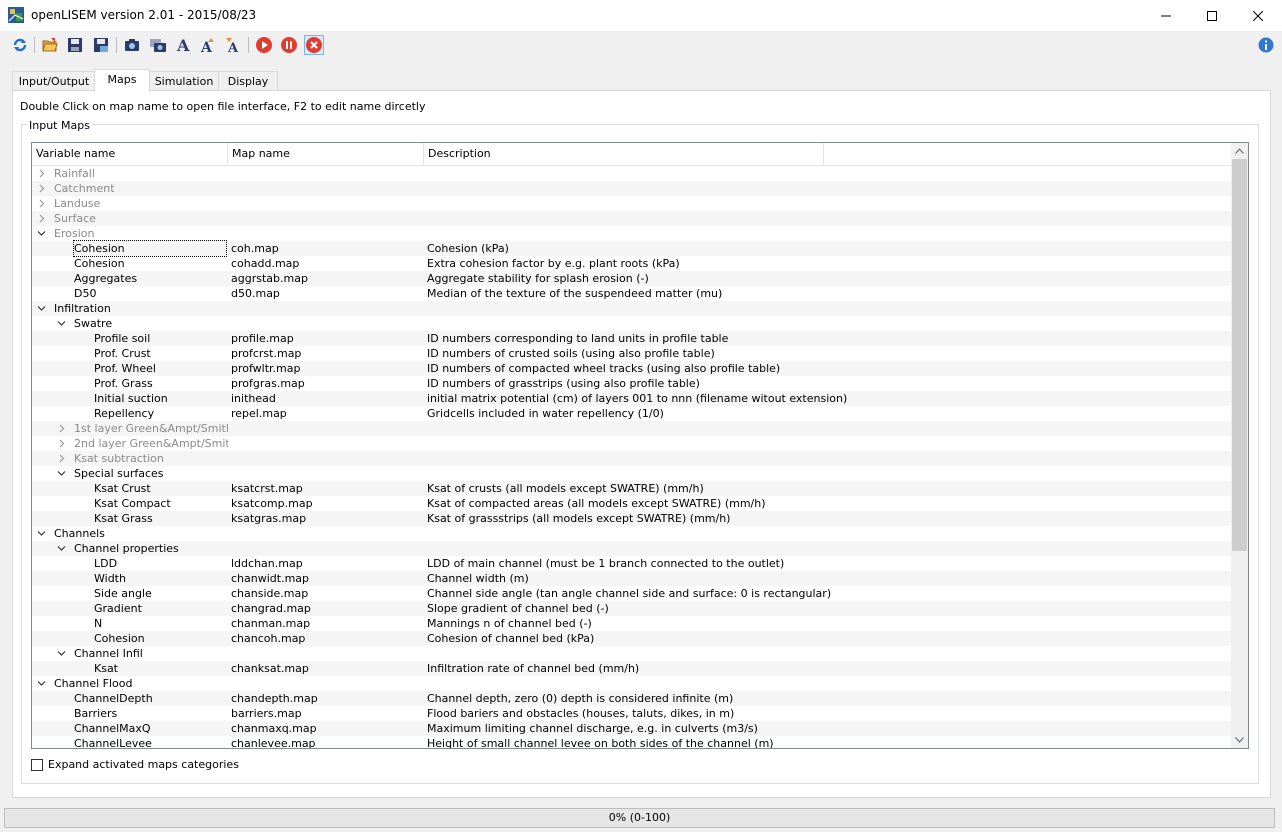  What do you see at coordinates (183, 45) in the screenshot?
I see `font-icon: A` at bounding box center [183, 45].